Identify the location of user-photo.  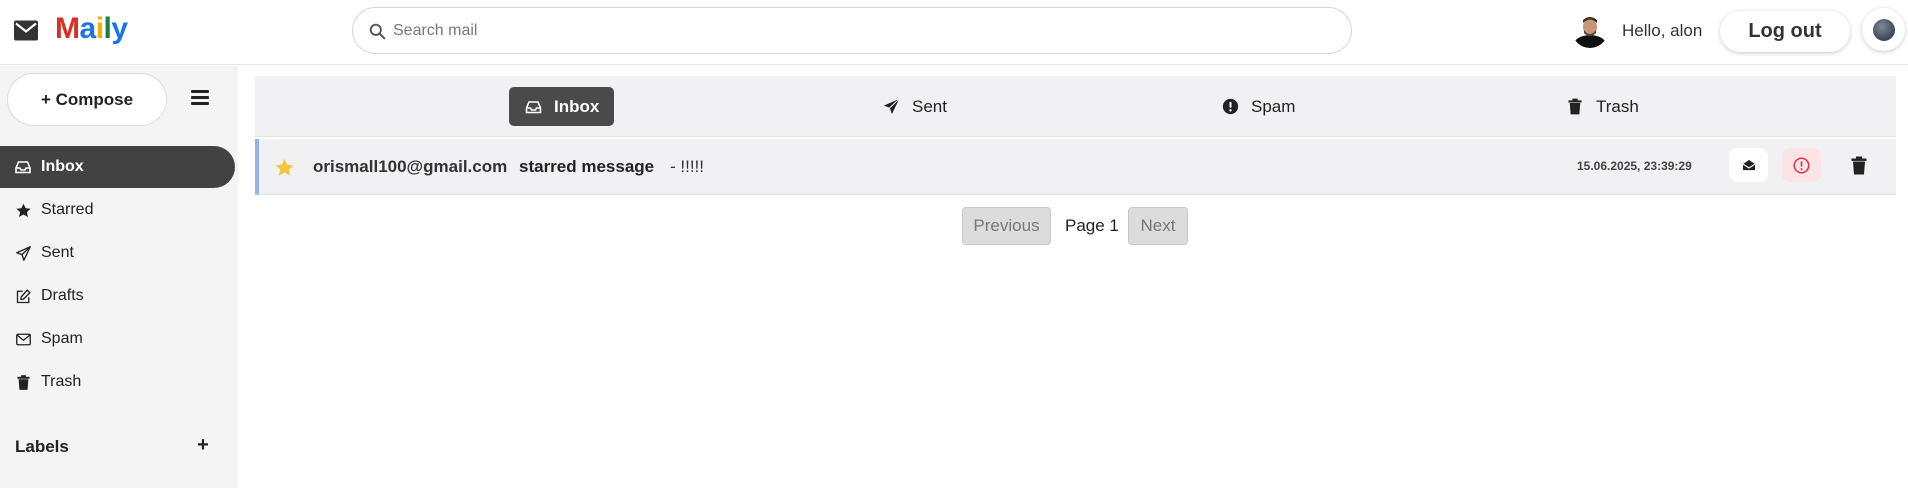
(1590, 30).